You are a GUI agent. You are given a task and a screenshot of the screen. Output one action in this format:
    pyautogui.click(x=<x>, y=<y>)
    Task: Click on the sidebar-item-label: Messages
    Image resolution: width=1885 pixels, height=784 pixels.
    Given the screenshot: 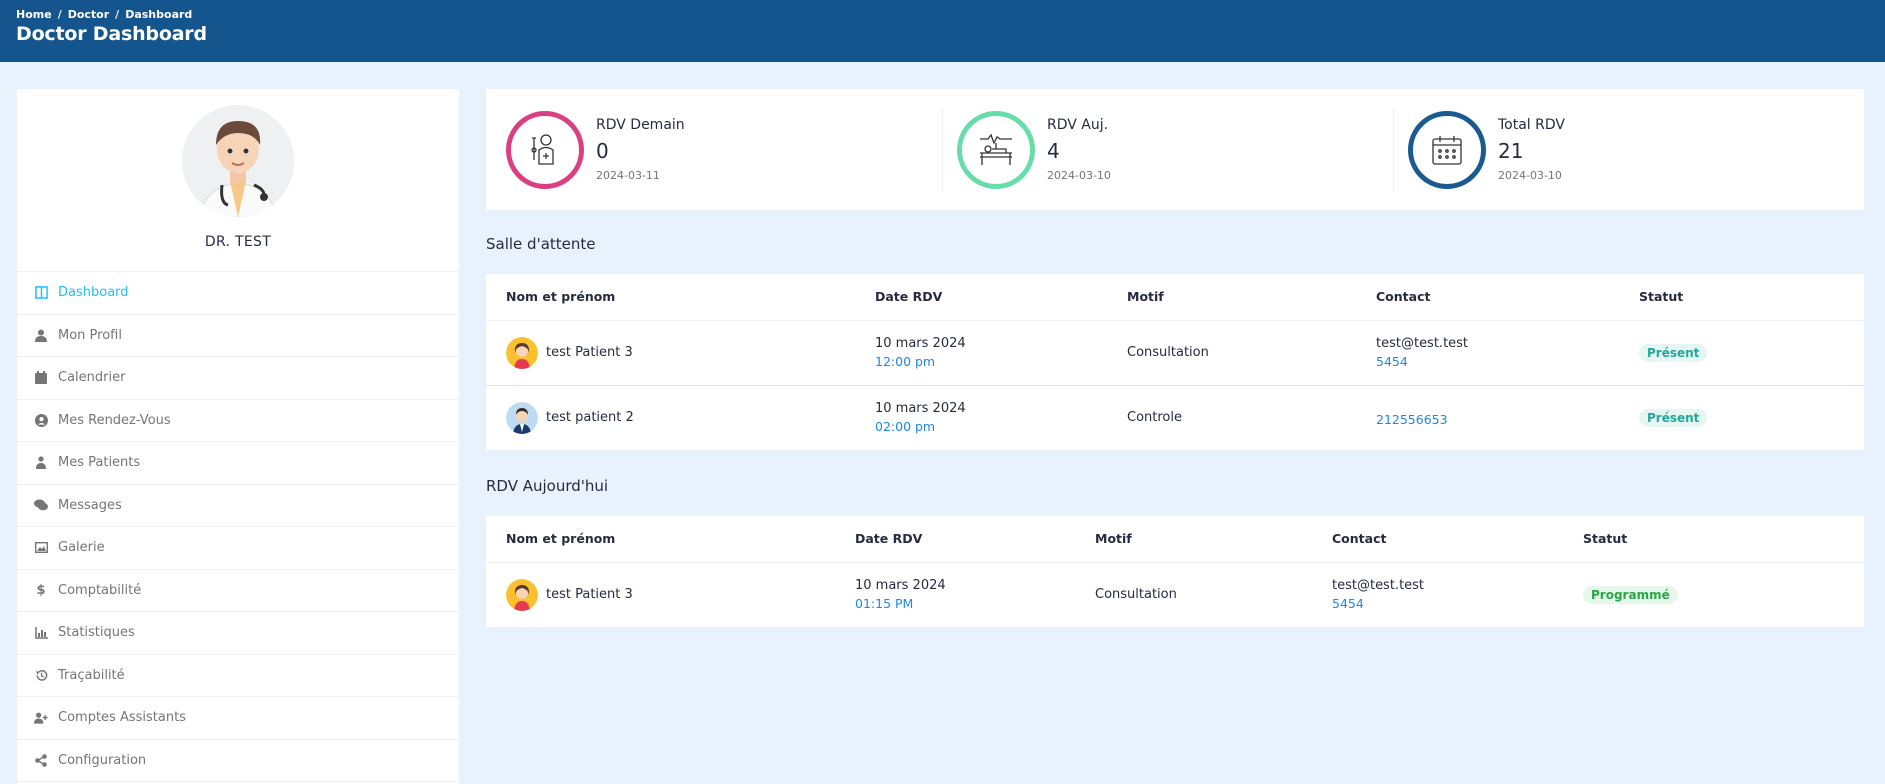 What is the action you would take?
    pyautogui.click(x=90, y=505)
    